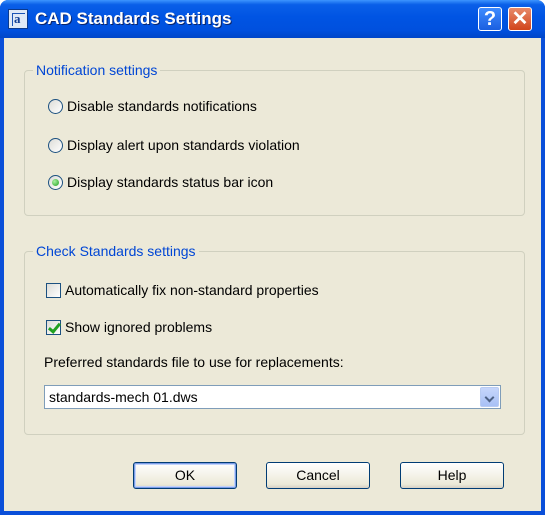 Image resolution: width=545 pixels, height=515 pixels. I want to click on display-status-icon-radio, so click(55, 182).